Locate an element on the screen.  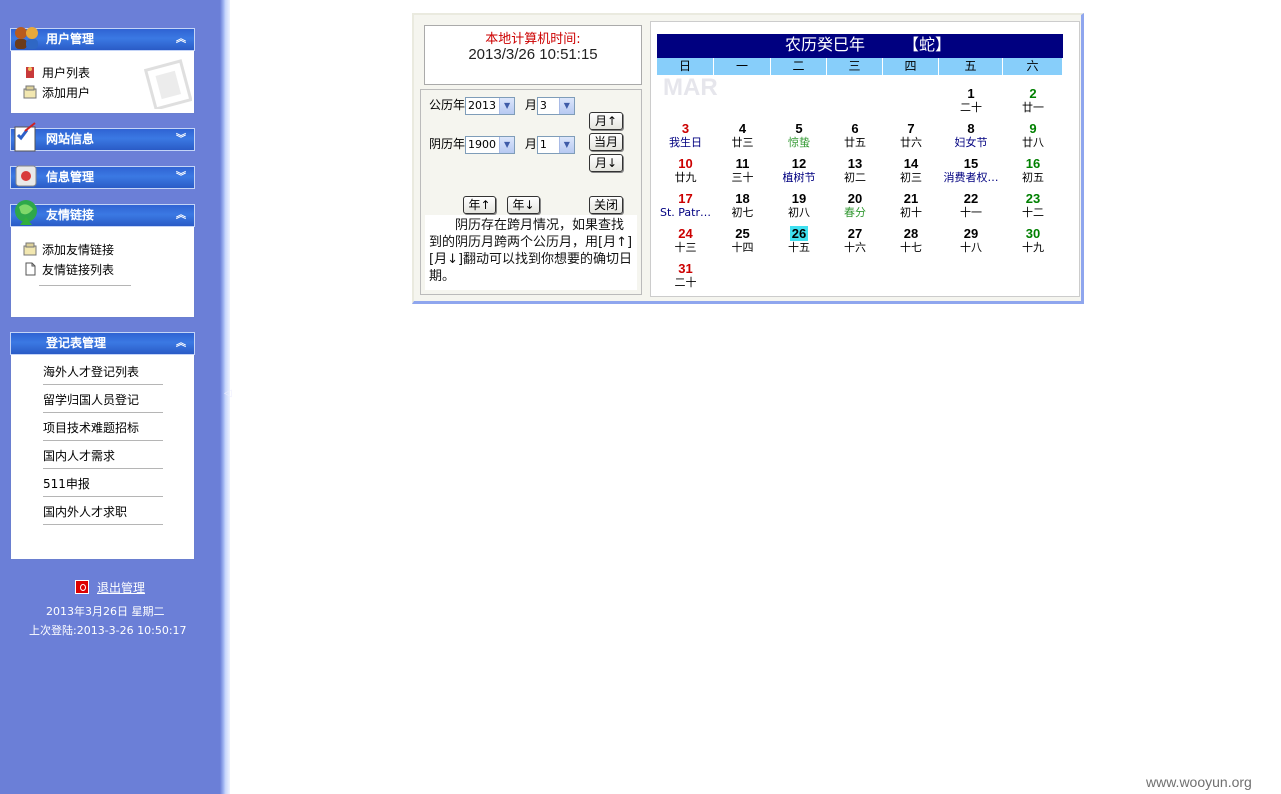
day-cell: 30 十九 is located at coordinates (1033, 243).